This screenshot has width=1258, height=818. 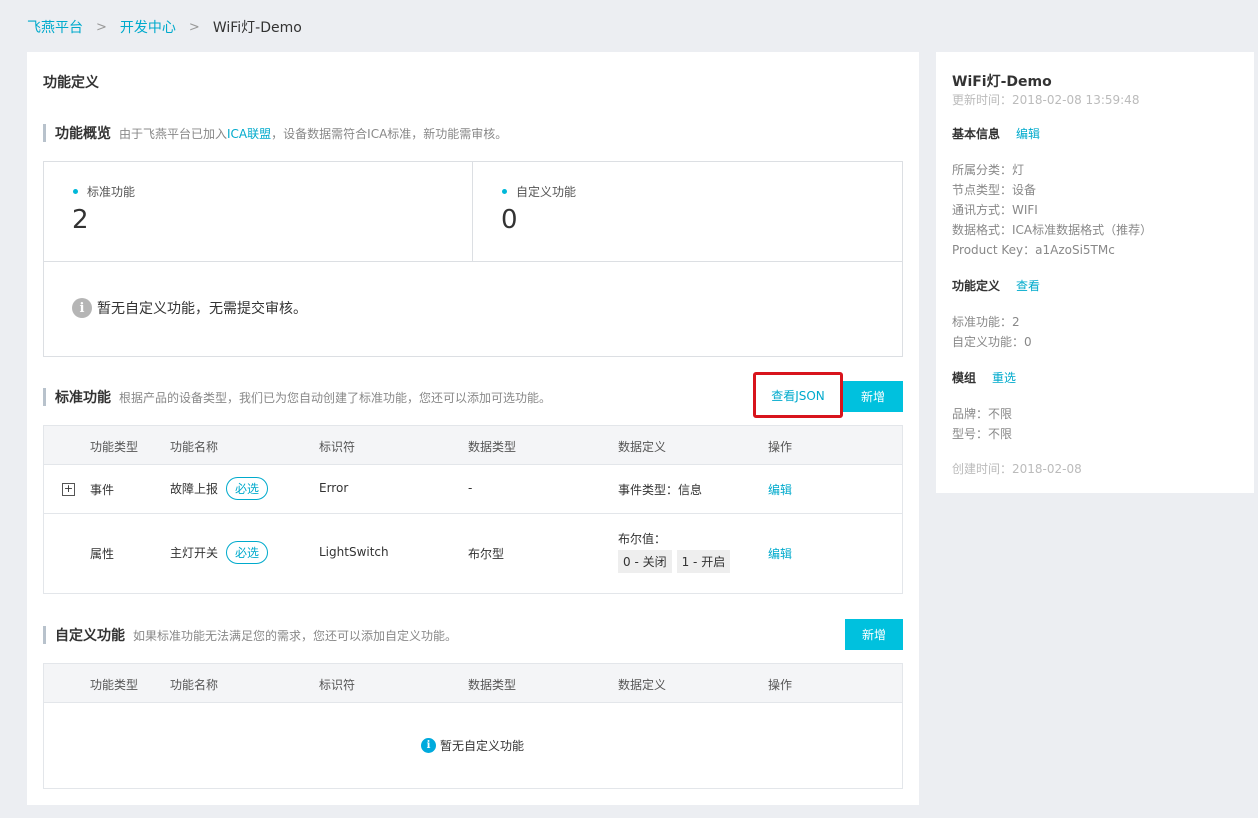 I want to click on breadcrumb-link-dev-center: 开发中心, so click(x=148, y=27).